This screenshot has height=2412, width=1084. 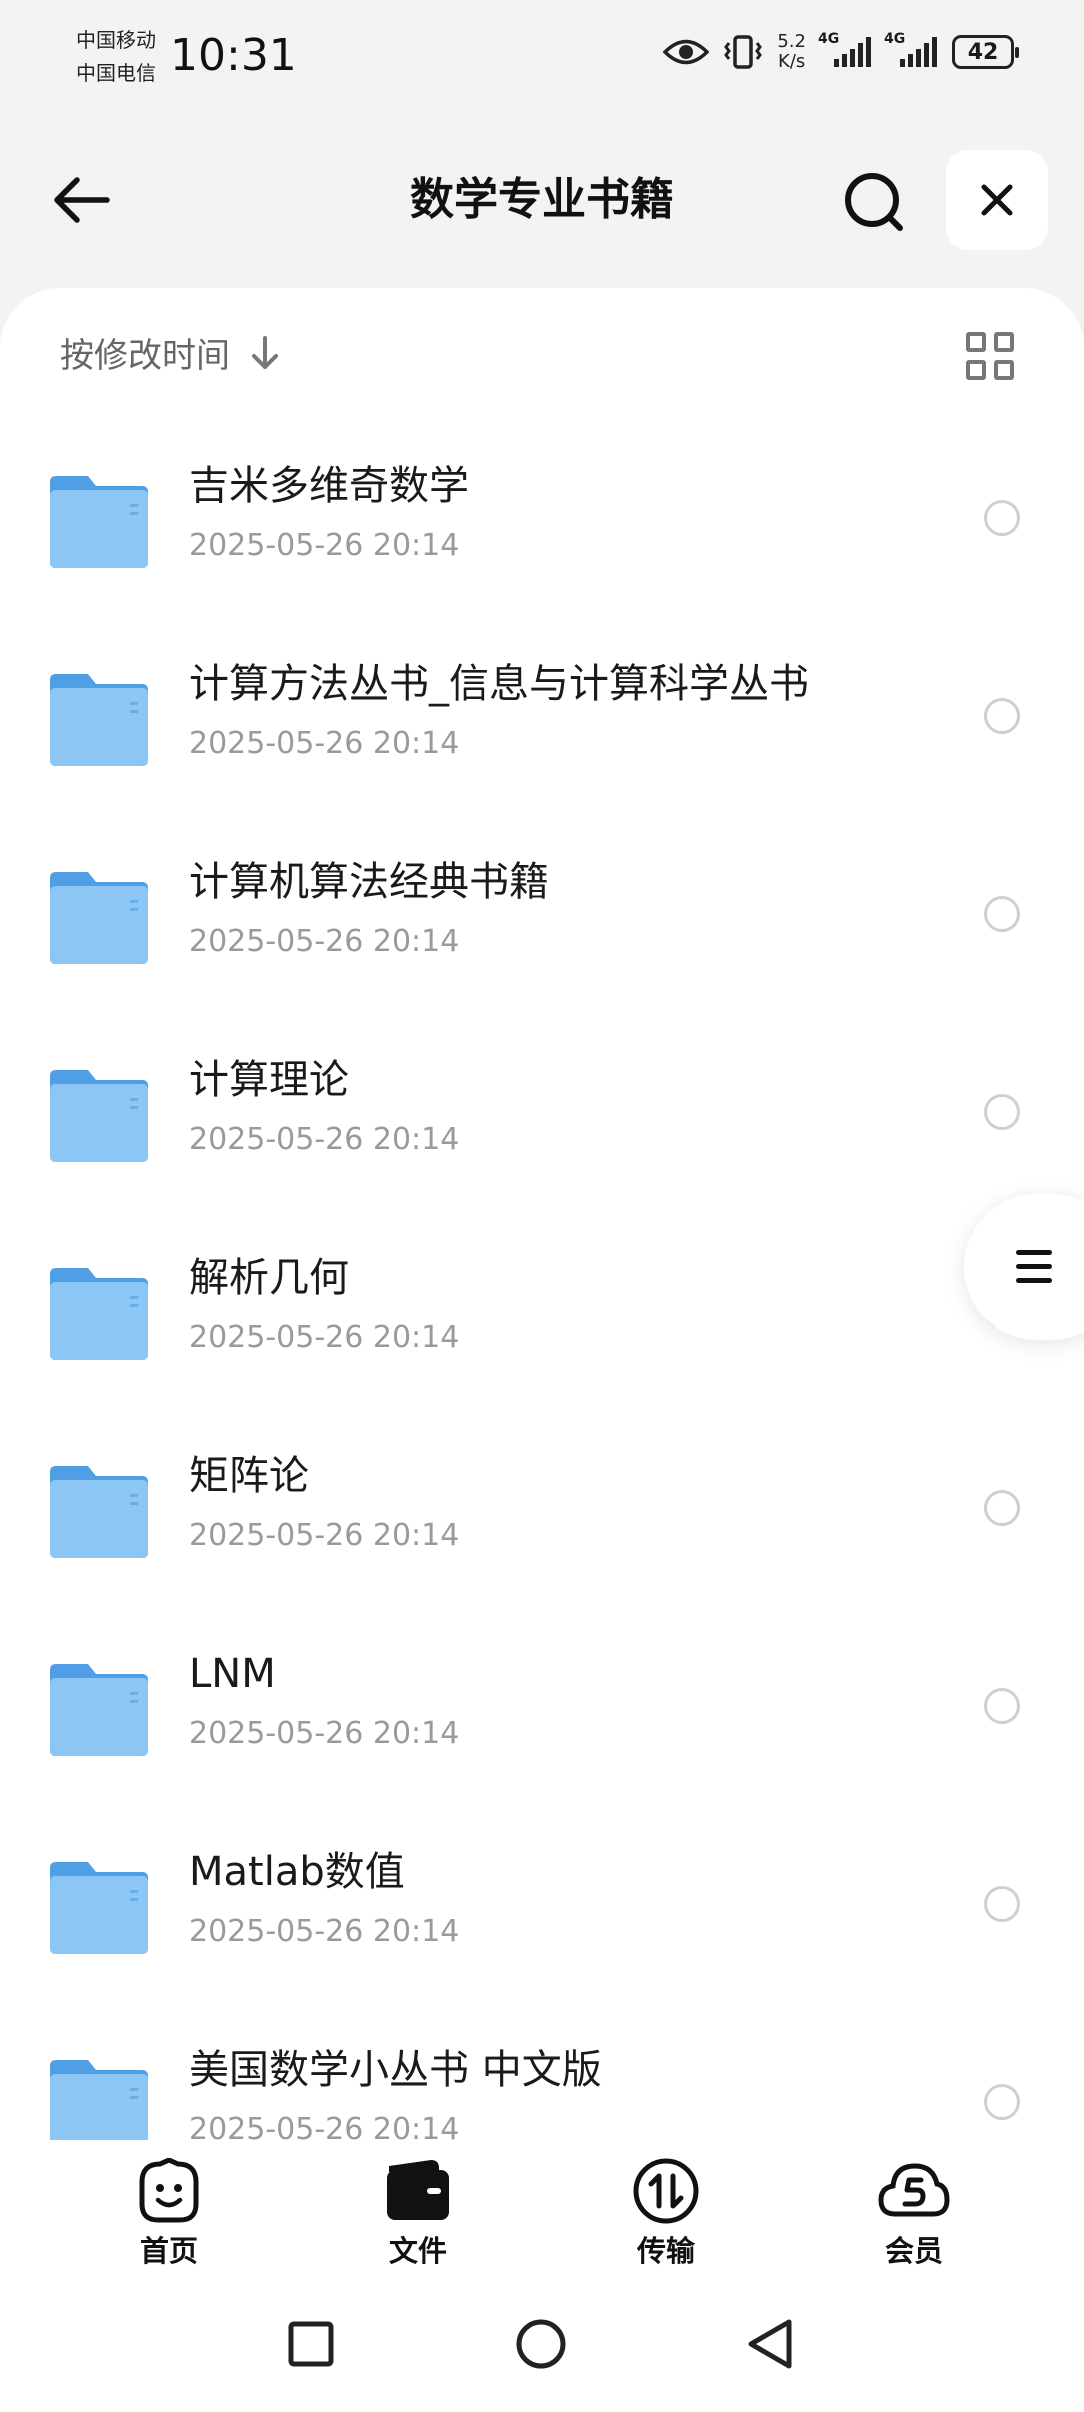 I want to click on system-nav-bar, so click(x=542, y=2346).